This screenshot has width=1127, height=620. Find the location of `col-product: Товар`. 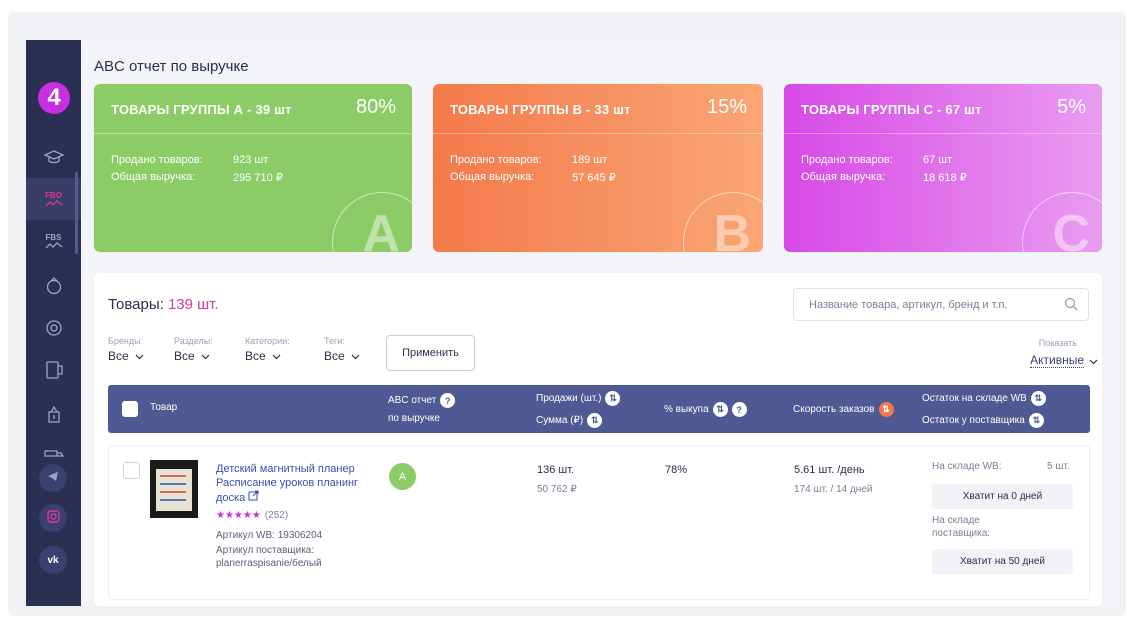

col-product: Товар is located at coordinates (163, 407).